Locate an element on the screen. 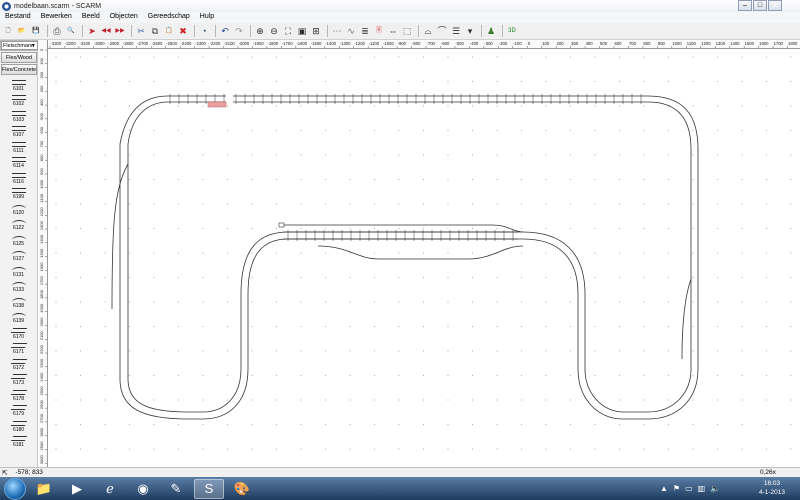 The width and height of the screenshot is (800, 500). flag-icon: ⚑ is located at coordinates (676, 488).